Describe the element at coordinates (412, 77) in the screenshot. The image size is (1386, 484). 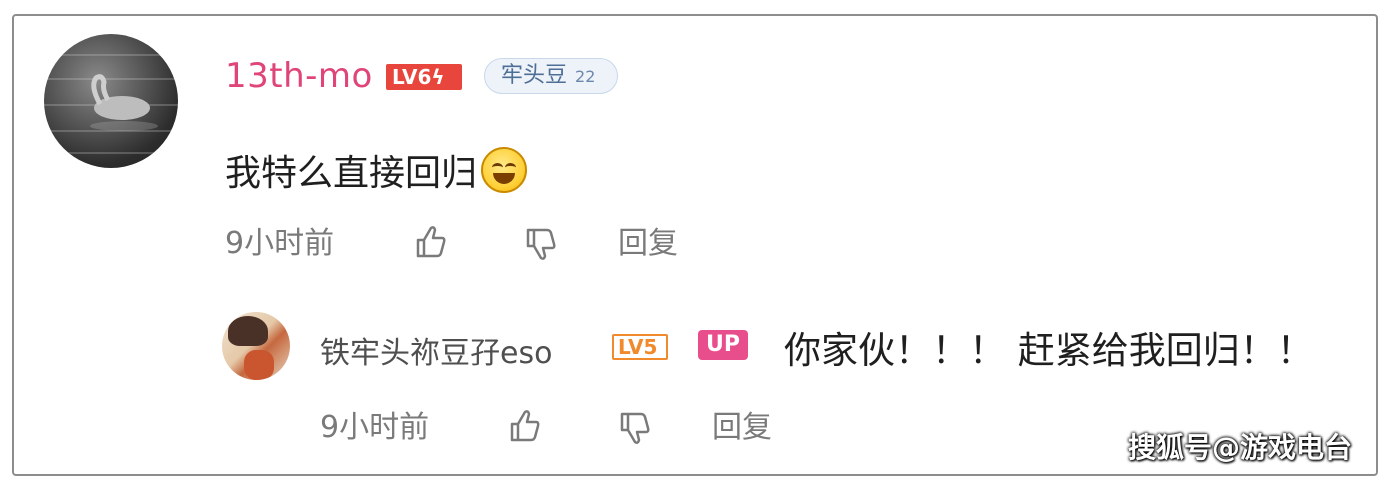
I see `level-badge-text: LV6` at that location.